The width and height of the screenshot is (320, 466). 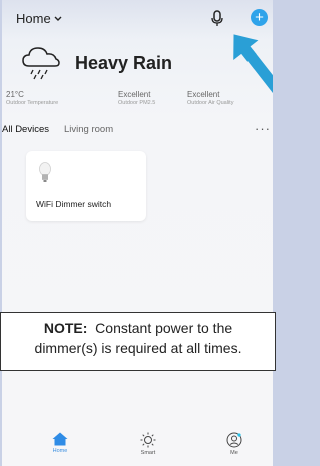 What do you see at coordinates (138, 348) in the screenshot?
I see `note-text-2: dimmer(s) is required at all times.` at bounding box center [138, 348].